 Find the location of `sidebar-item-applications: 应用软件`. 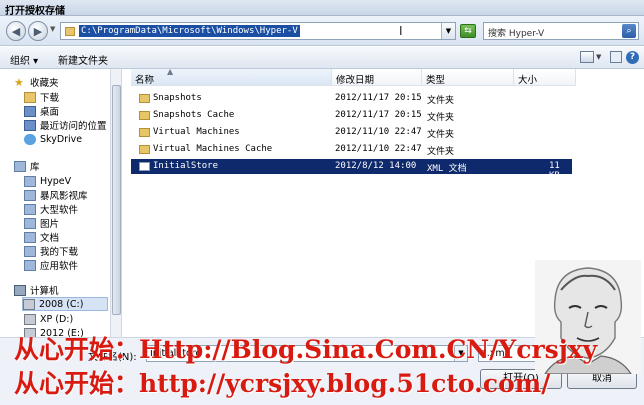

sidebar-item-applications: 应用软件 is located at coordinates (51, 265).